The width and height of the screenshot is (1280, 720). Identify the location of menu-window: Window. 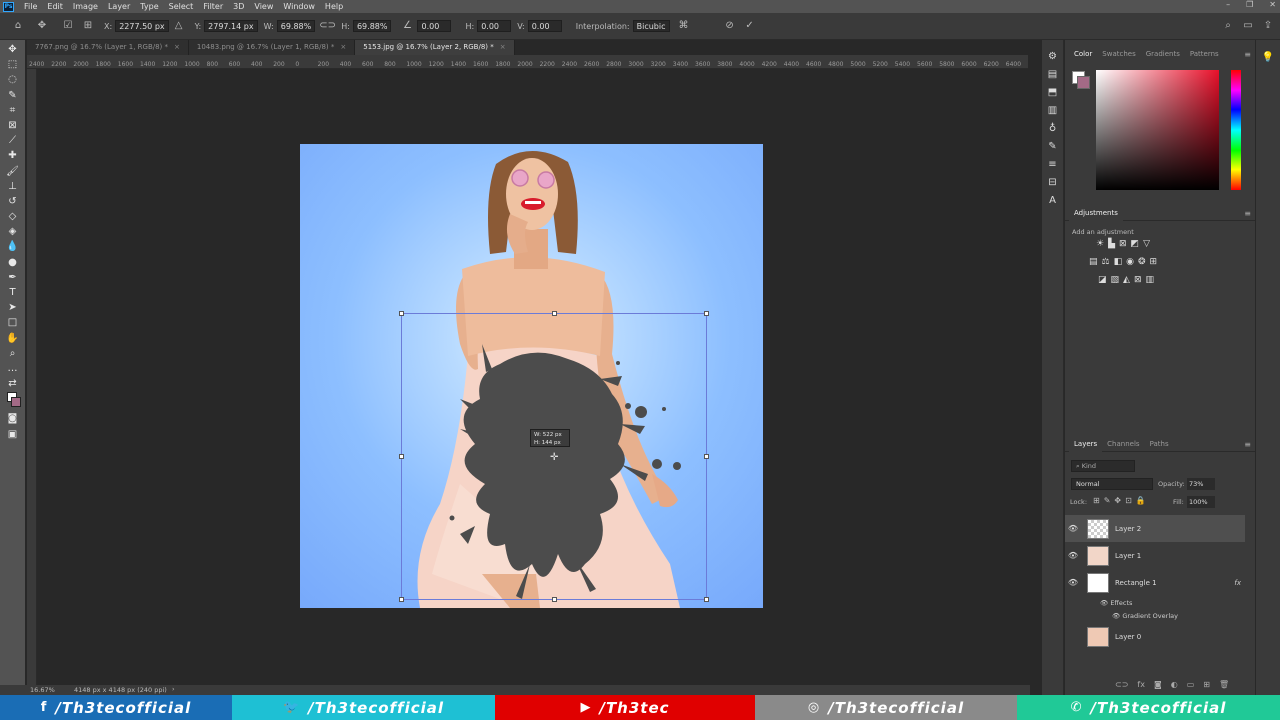
(299, 6).